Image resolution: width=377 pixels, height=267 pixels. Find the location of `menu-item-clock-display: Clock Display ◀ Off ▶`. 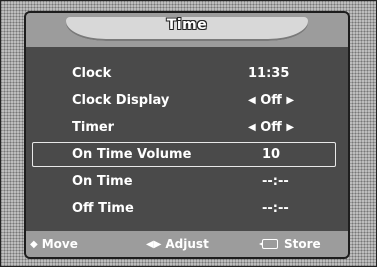

menu-item-clock-display: Clock Display ◀ Off ▶ is located at coordinates (187, 101).